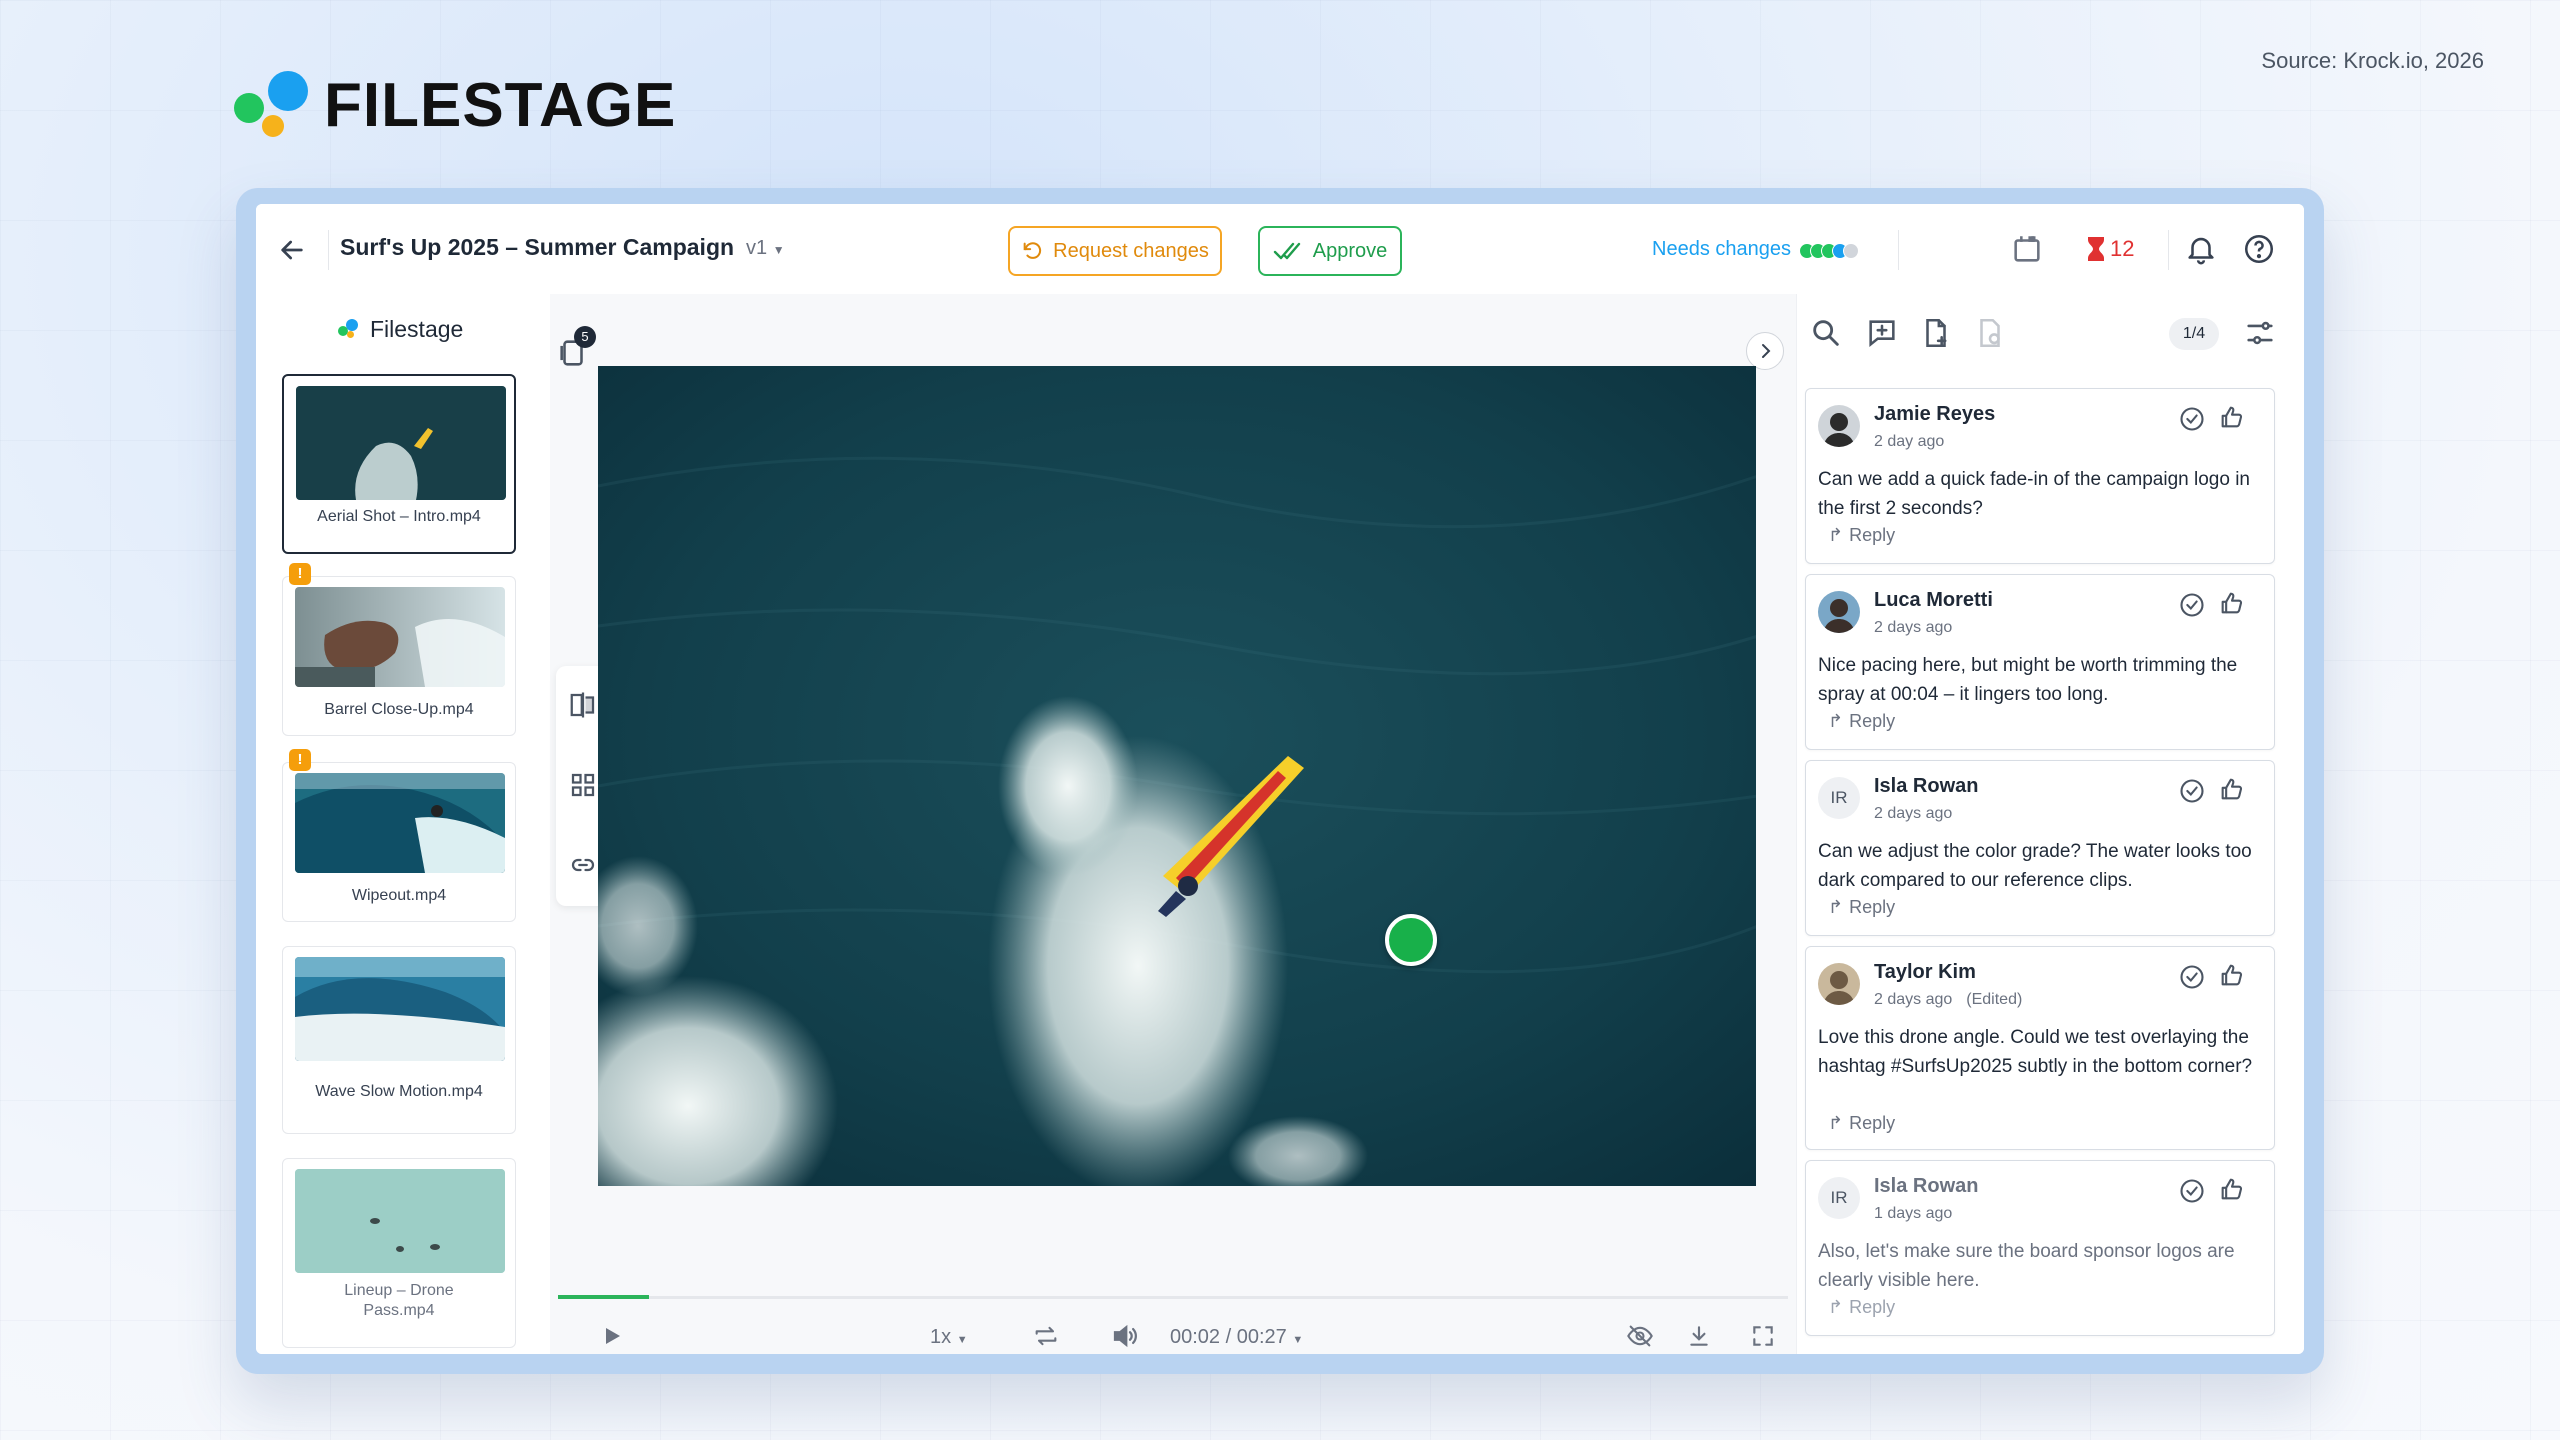 The width and height of the screenshot is (2560, 1440). Describe the element at coordinates (1046, 1336) in the screenshot. I see `loop-icon` at that location.